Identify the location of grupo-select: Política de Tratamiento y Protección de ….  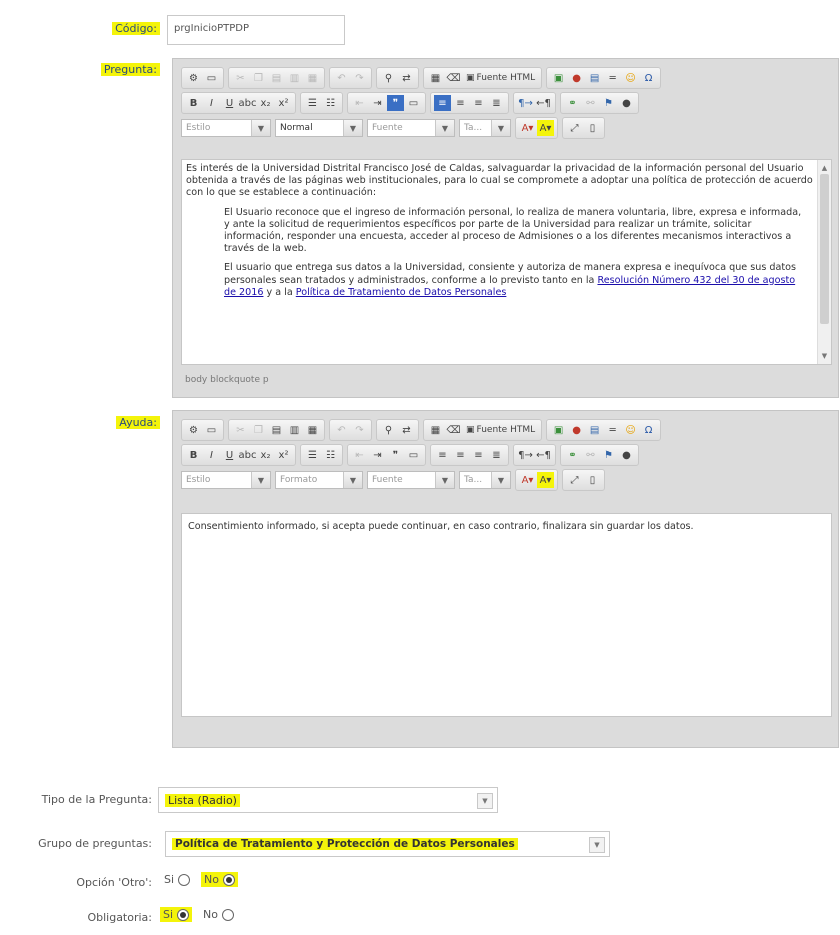
(387, 844).